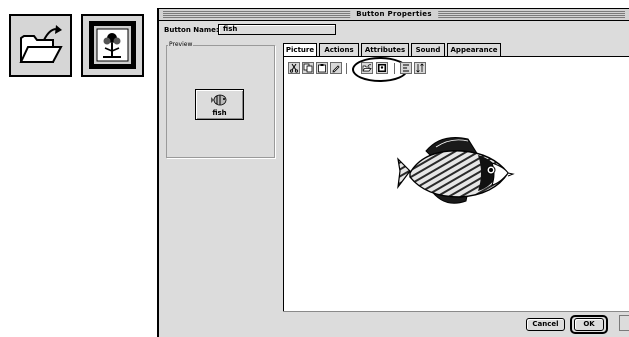 This screenshot has width=629, height=337. I want to click on tab-picture: Picture, so click(300, 50).